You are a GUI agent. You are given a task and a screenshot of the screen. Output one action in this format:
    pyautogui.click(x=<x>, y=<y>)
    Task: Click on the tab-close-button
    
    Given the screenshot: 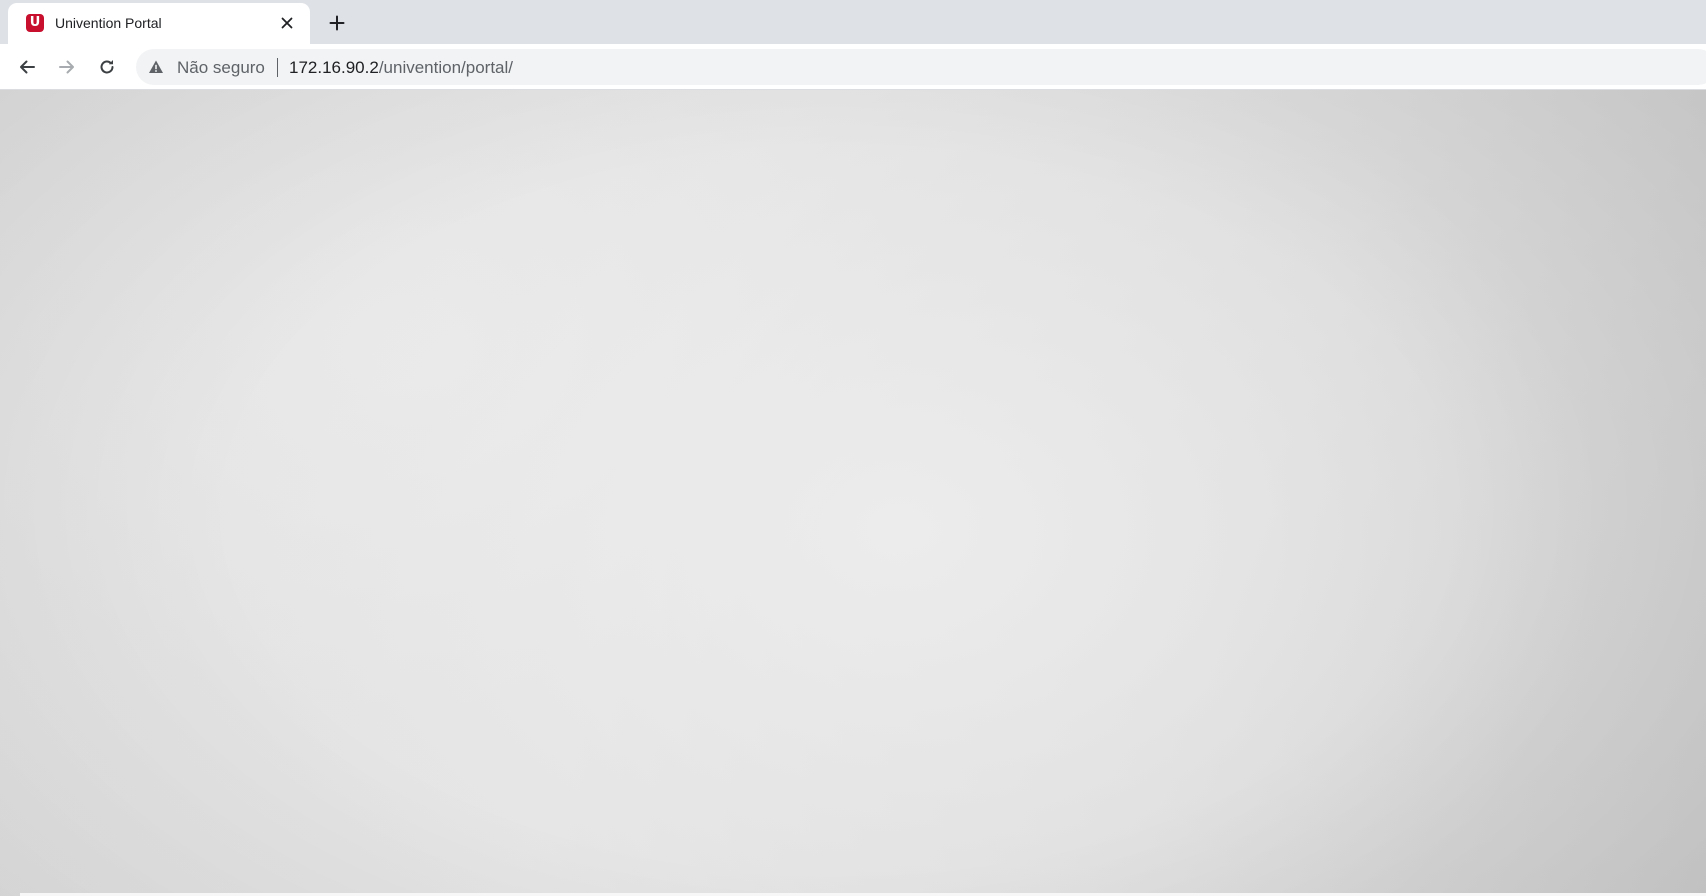 What is the action you would take?
    pyautogui.click(x=287, y=23)
    